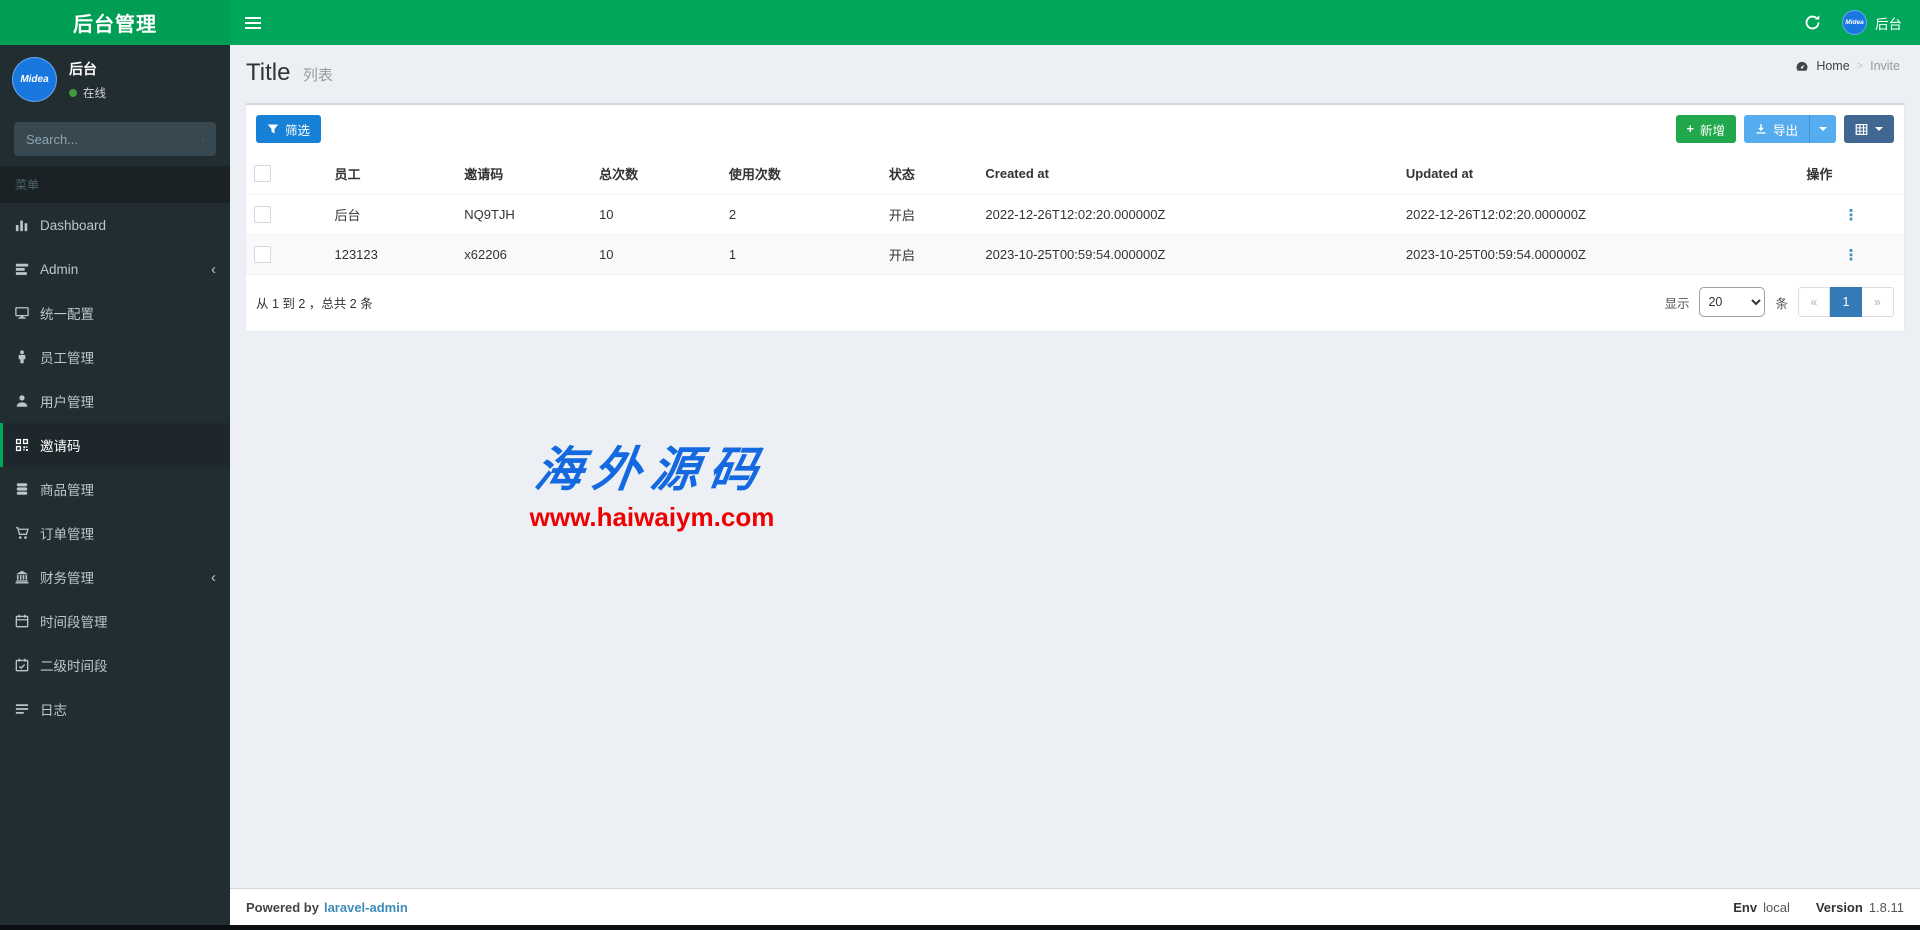  I want to click on export-button: 导出, so click(1776, 129).